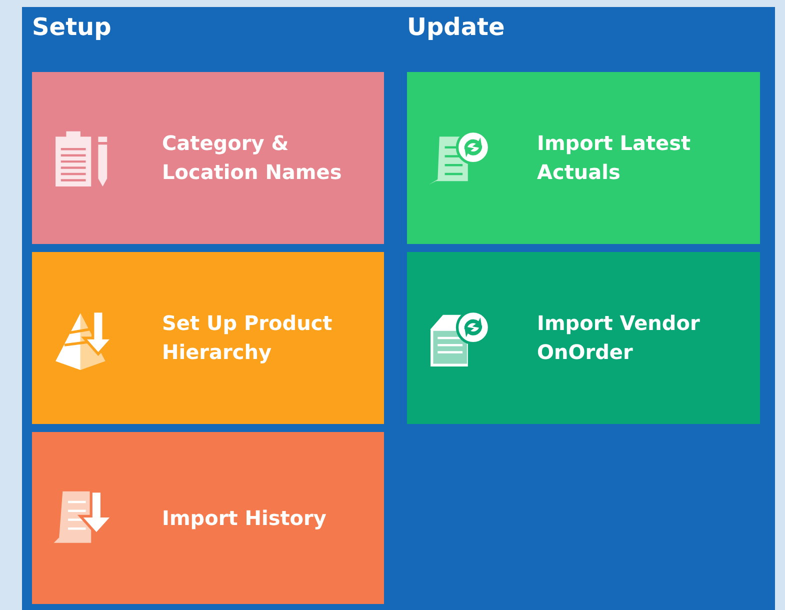  What do you see at coordinates (583, 158) in the screenshot?
I see `tile-button: Import Latest Actuals` at bounding box center [583, 158].